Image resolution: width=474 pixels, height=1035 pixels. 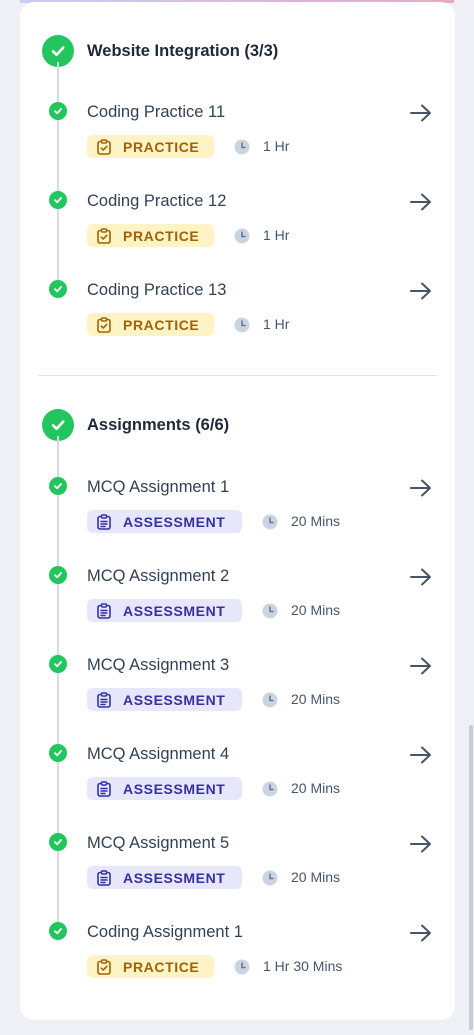 I want to click on list-item: Coding Practice 13 PRACTICE 1 Hr, so click(x=237, y=325).